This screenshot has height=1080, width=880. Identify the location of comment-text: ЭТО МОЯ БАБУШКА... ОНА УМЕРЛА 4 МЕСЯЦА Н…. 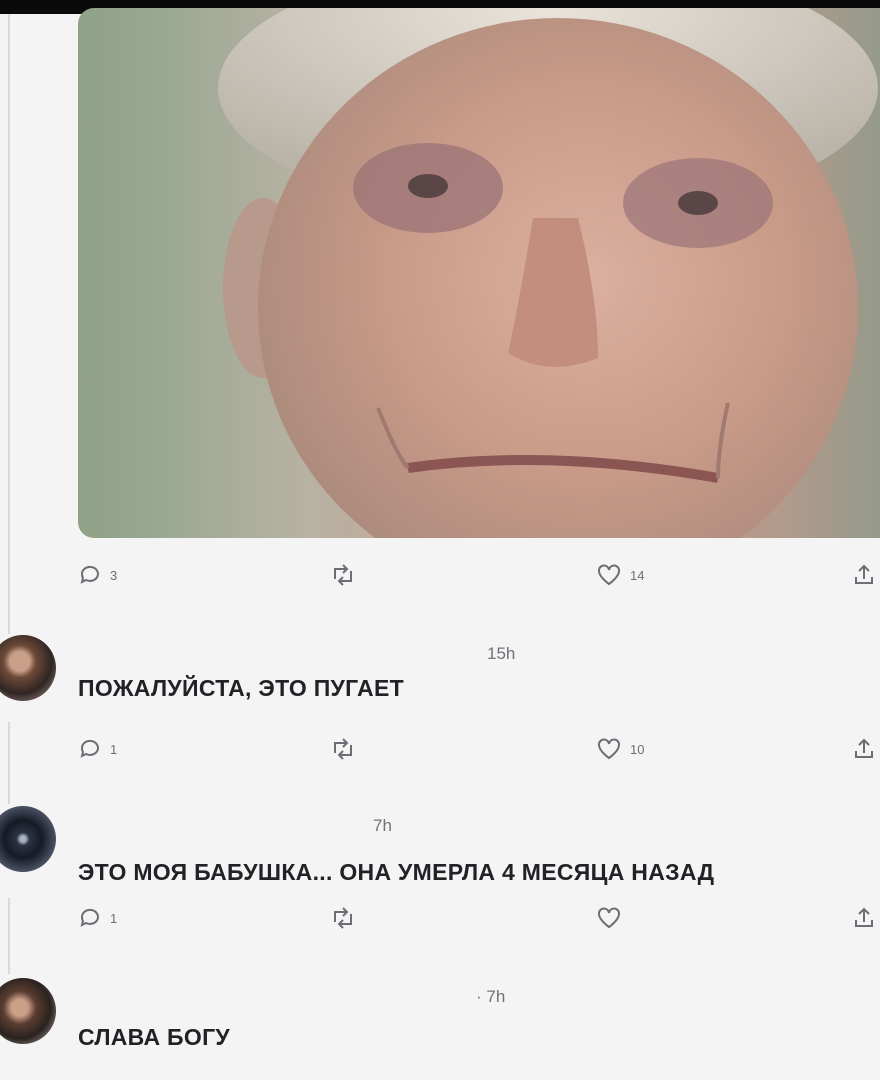
(396, 872).